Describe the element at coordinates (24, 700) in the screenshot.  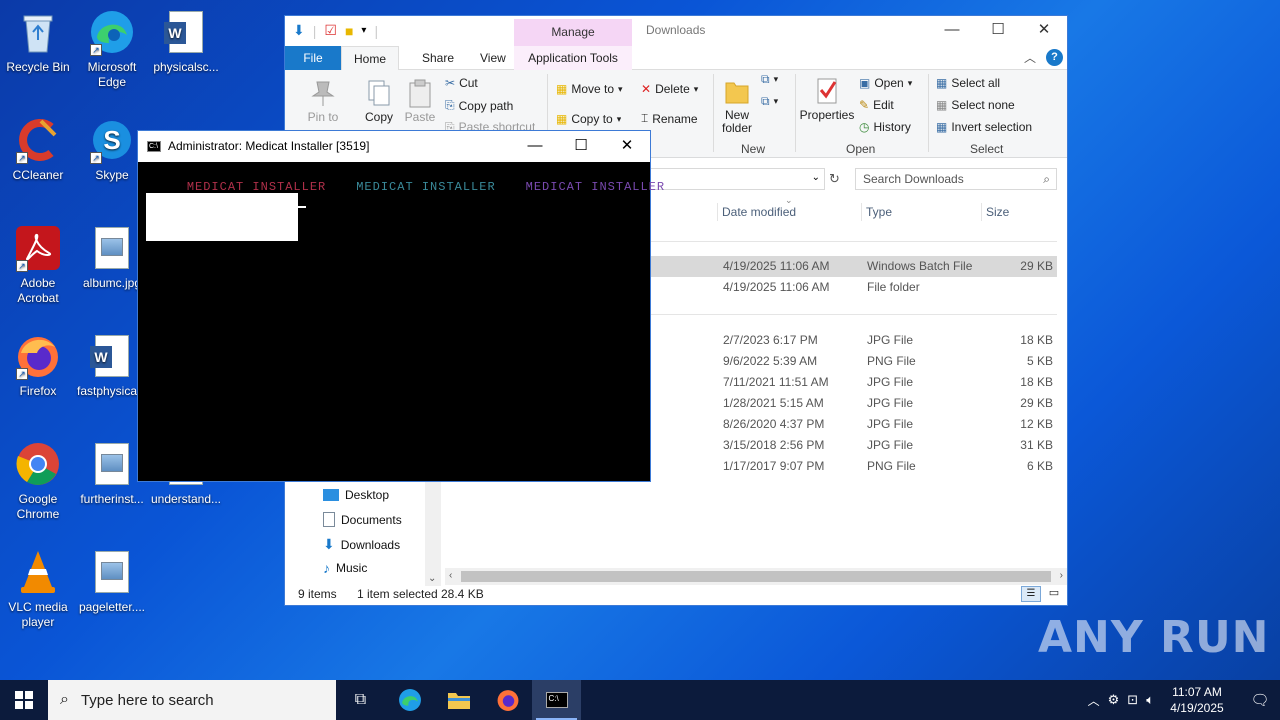
I see `start-button` at that location.